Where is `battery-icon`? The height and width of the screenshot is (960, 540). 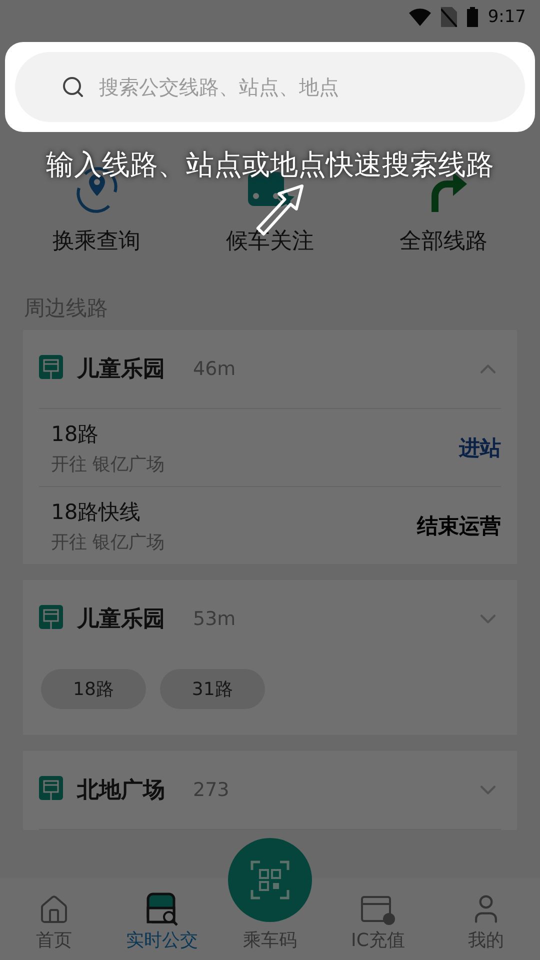 battery-icon is located at coordinates (472, 17).